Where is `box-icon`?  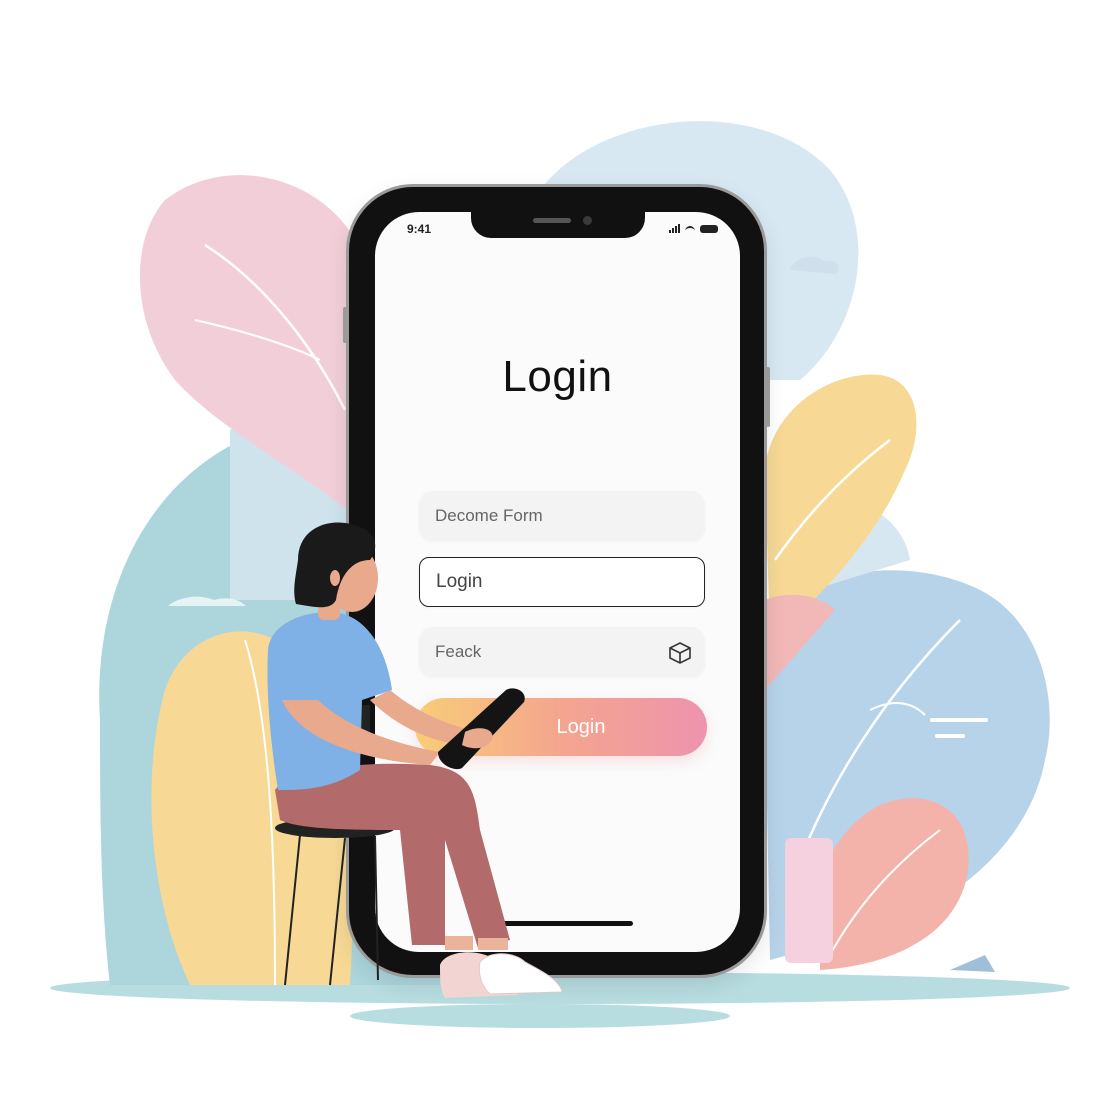 box-icon is located at coordinates (680, 653).